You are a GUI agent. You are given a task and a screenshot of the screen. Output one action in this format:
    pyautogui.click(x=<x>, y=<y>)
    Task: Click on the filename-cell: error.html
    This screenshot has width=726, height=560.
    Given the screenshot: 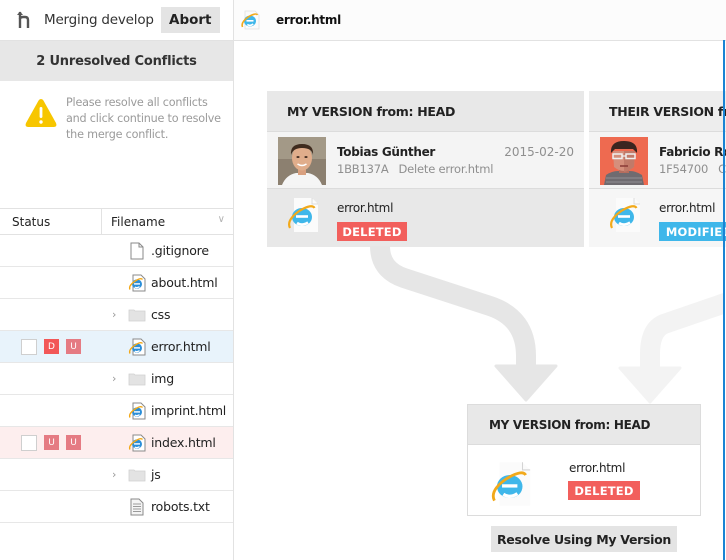 What is the action you would take?
    pyautogui.click(x=161, y=347)
    